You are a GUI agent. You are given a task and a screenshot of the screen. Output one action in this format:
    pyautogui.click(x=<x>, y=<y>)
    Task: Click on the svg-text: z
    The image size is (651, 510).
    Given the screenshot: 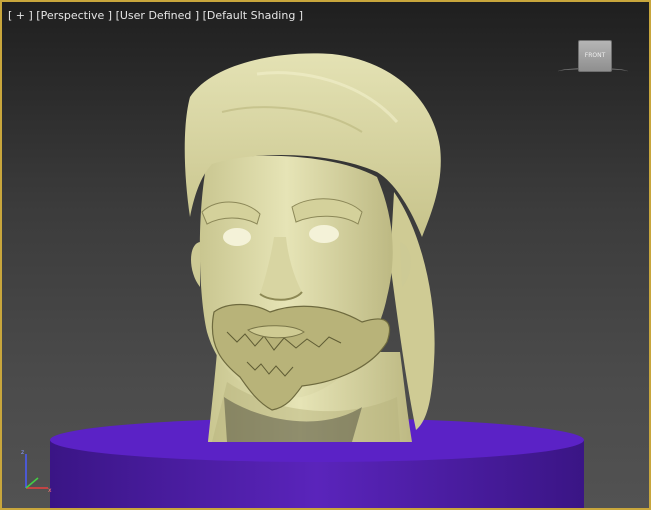 What is the action you would take?
    pyautogui.click(x=22, y=452)
    